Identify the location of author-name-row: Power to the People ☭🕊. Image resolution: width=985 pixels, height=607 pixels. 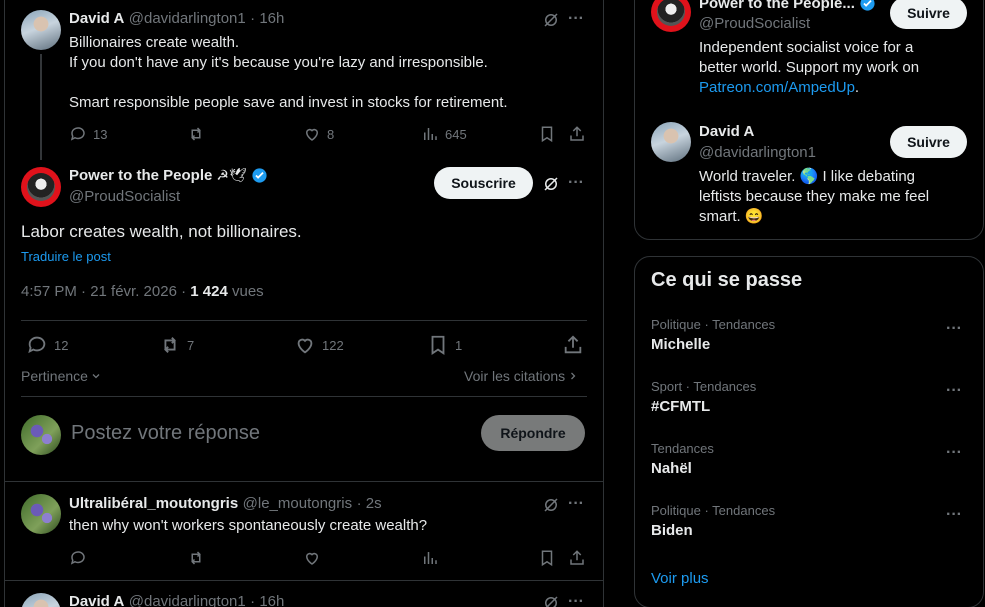
(168, 175).